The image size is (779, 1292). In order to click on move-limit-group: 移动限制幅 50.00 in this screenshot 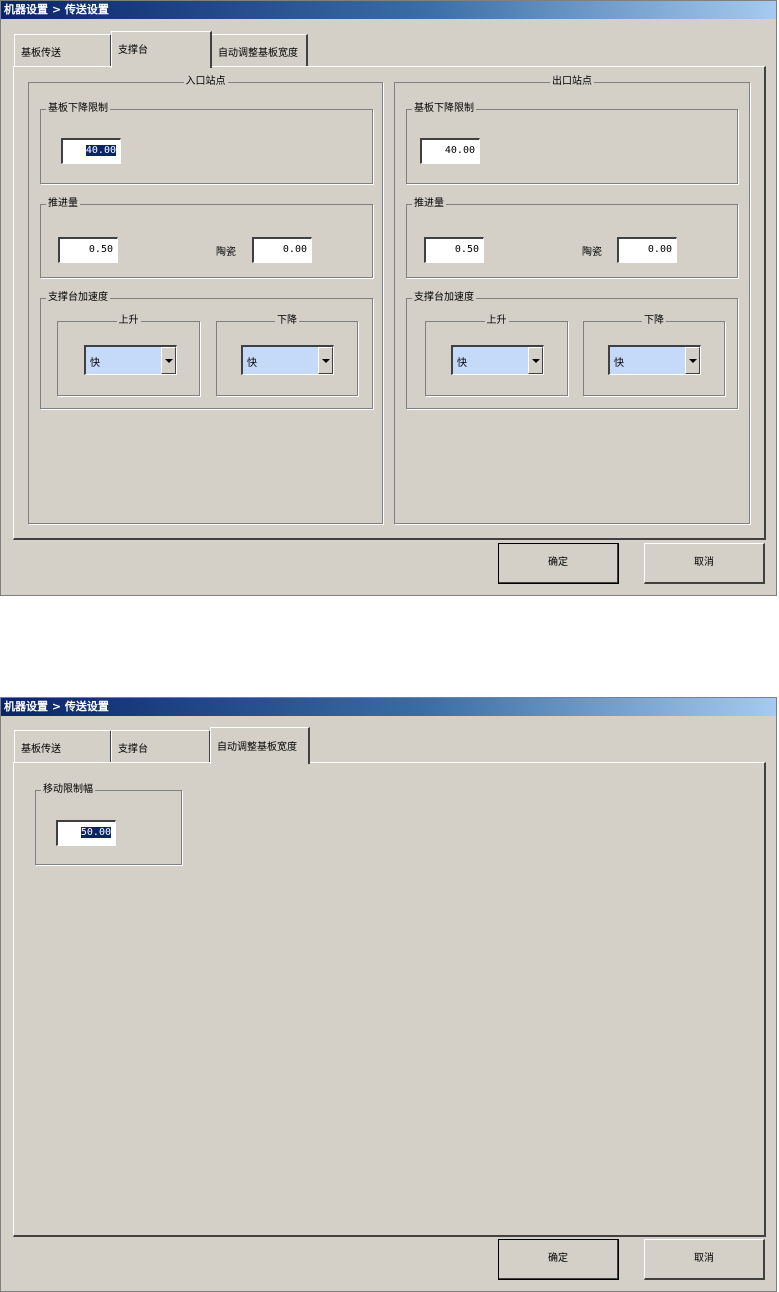, I will do `click(108, 824)`.